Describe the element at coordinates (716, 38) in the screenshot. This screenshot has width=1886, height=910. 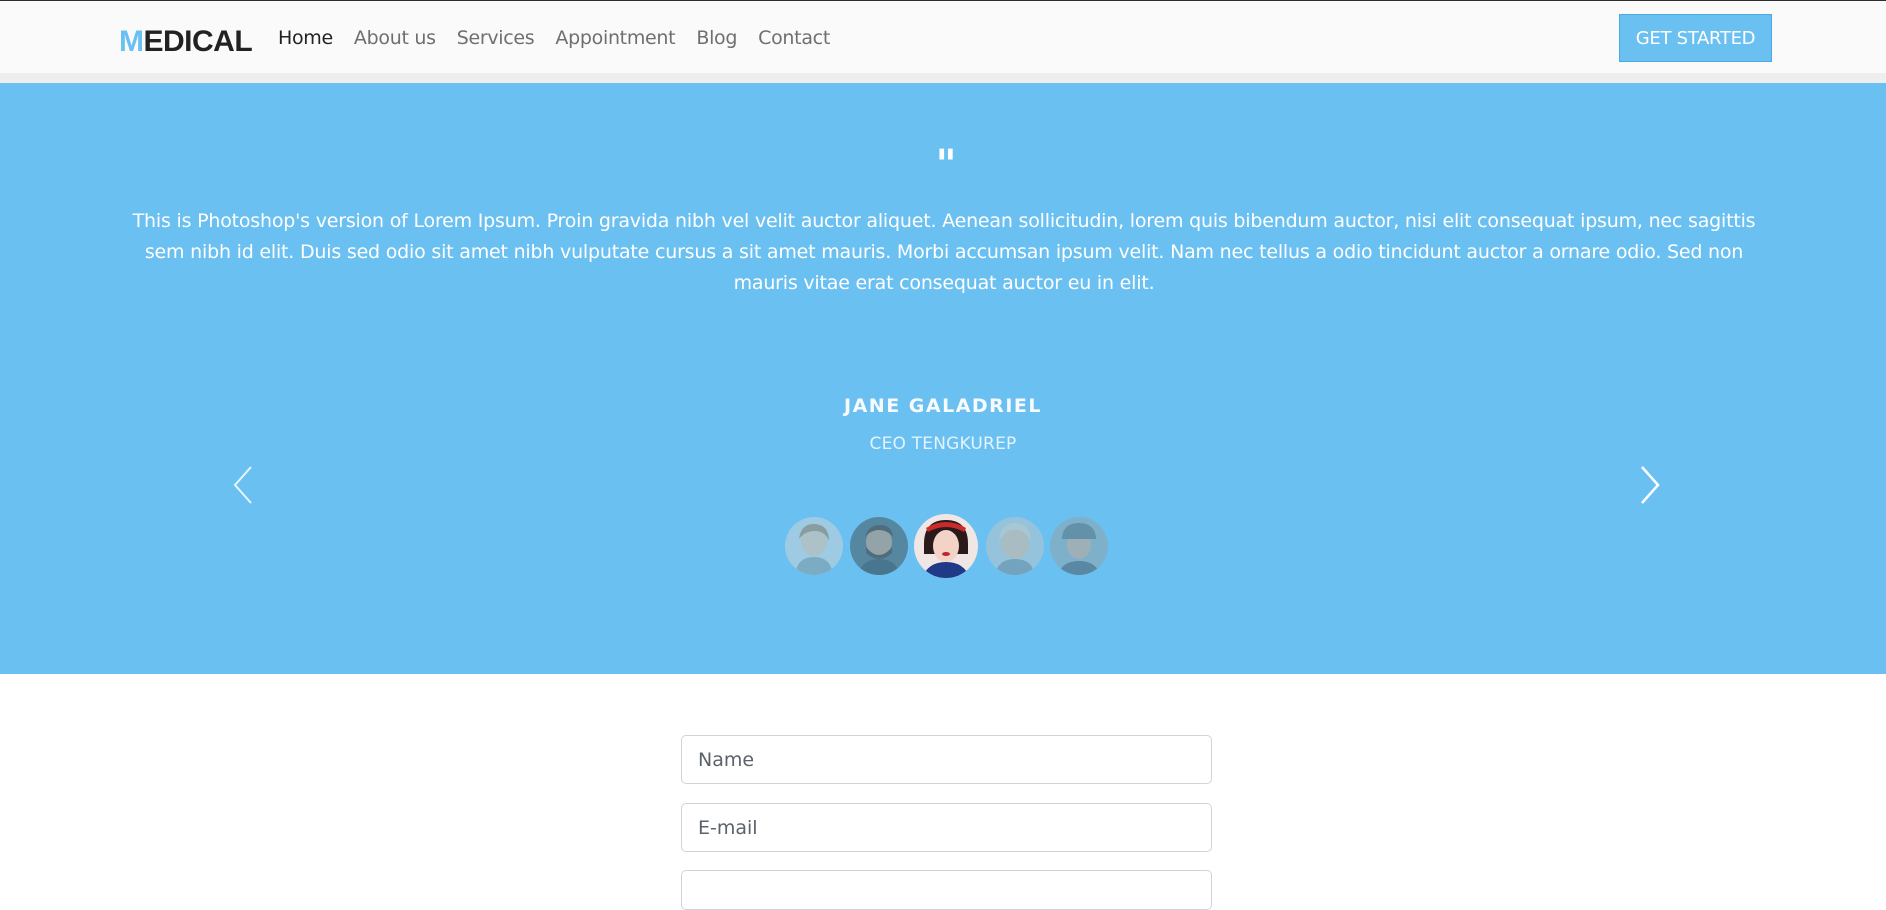
I see `nav-blog: Blog` at that location.